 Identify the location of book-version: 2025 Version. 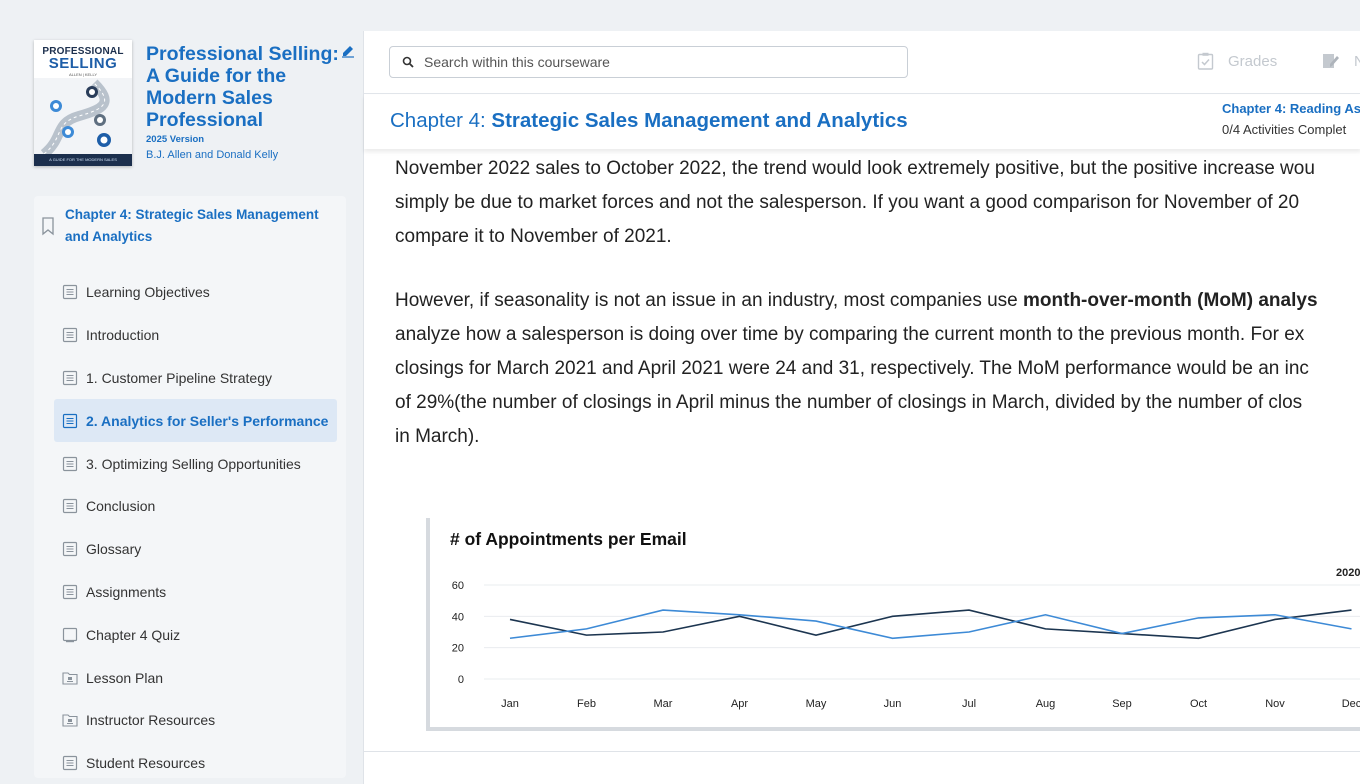
(175, 139).